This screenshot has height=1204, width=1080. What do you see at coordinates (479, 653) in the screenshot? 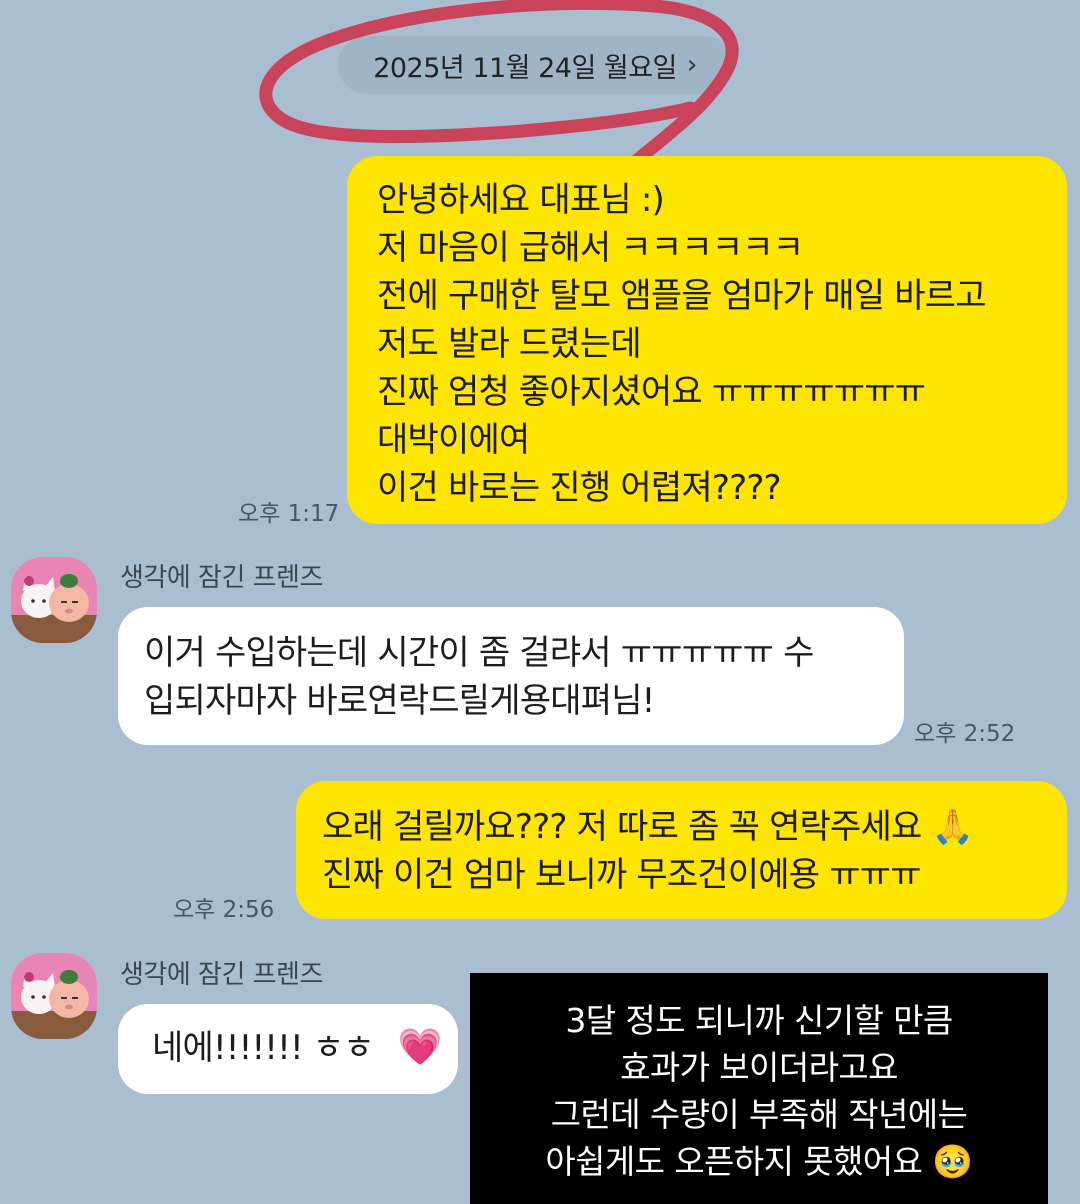
I see `message-line: 이거 수입하는데 시간이 좀 걸랴서 ㅠㅠㅠㅠㅠ 수` at bounding box center [479, 653].